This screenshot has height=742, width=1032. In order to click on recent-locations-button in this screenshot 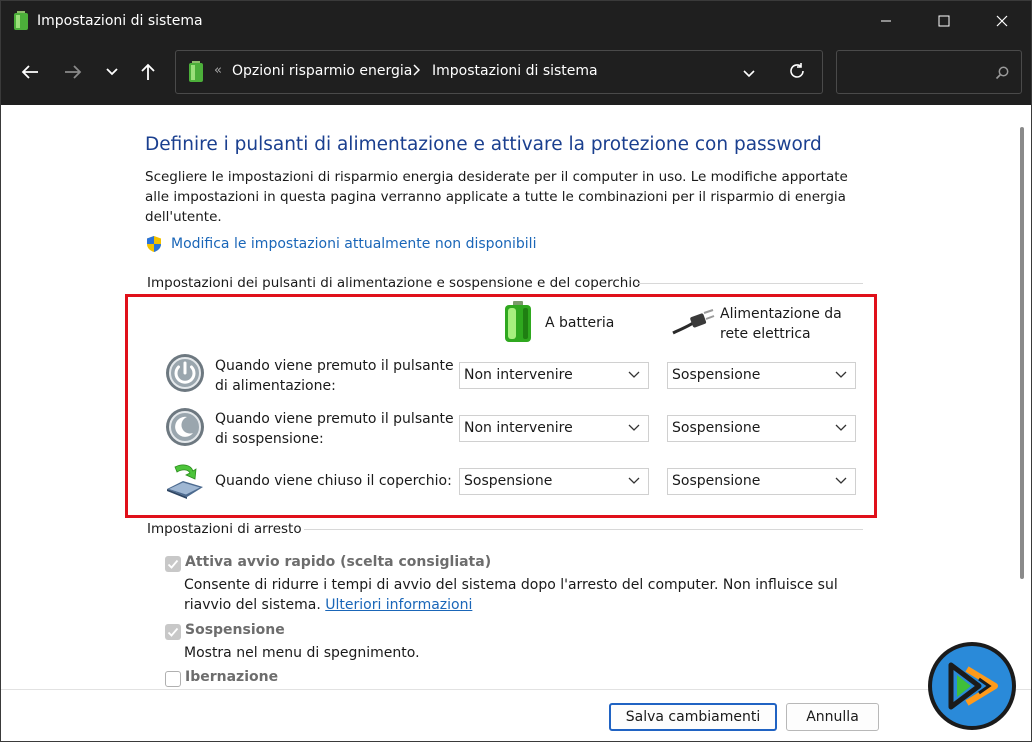, I will do `click(112, 72)`.